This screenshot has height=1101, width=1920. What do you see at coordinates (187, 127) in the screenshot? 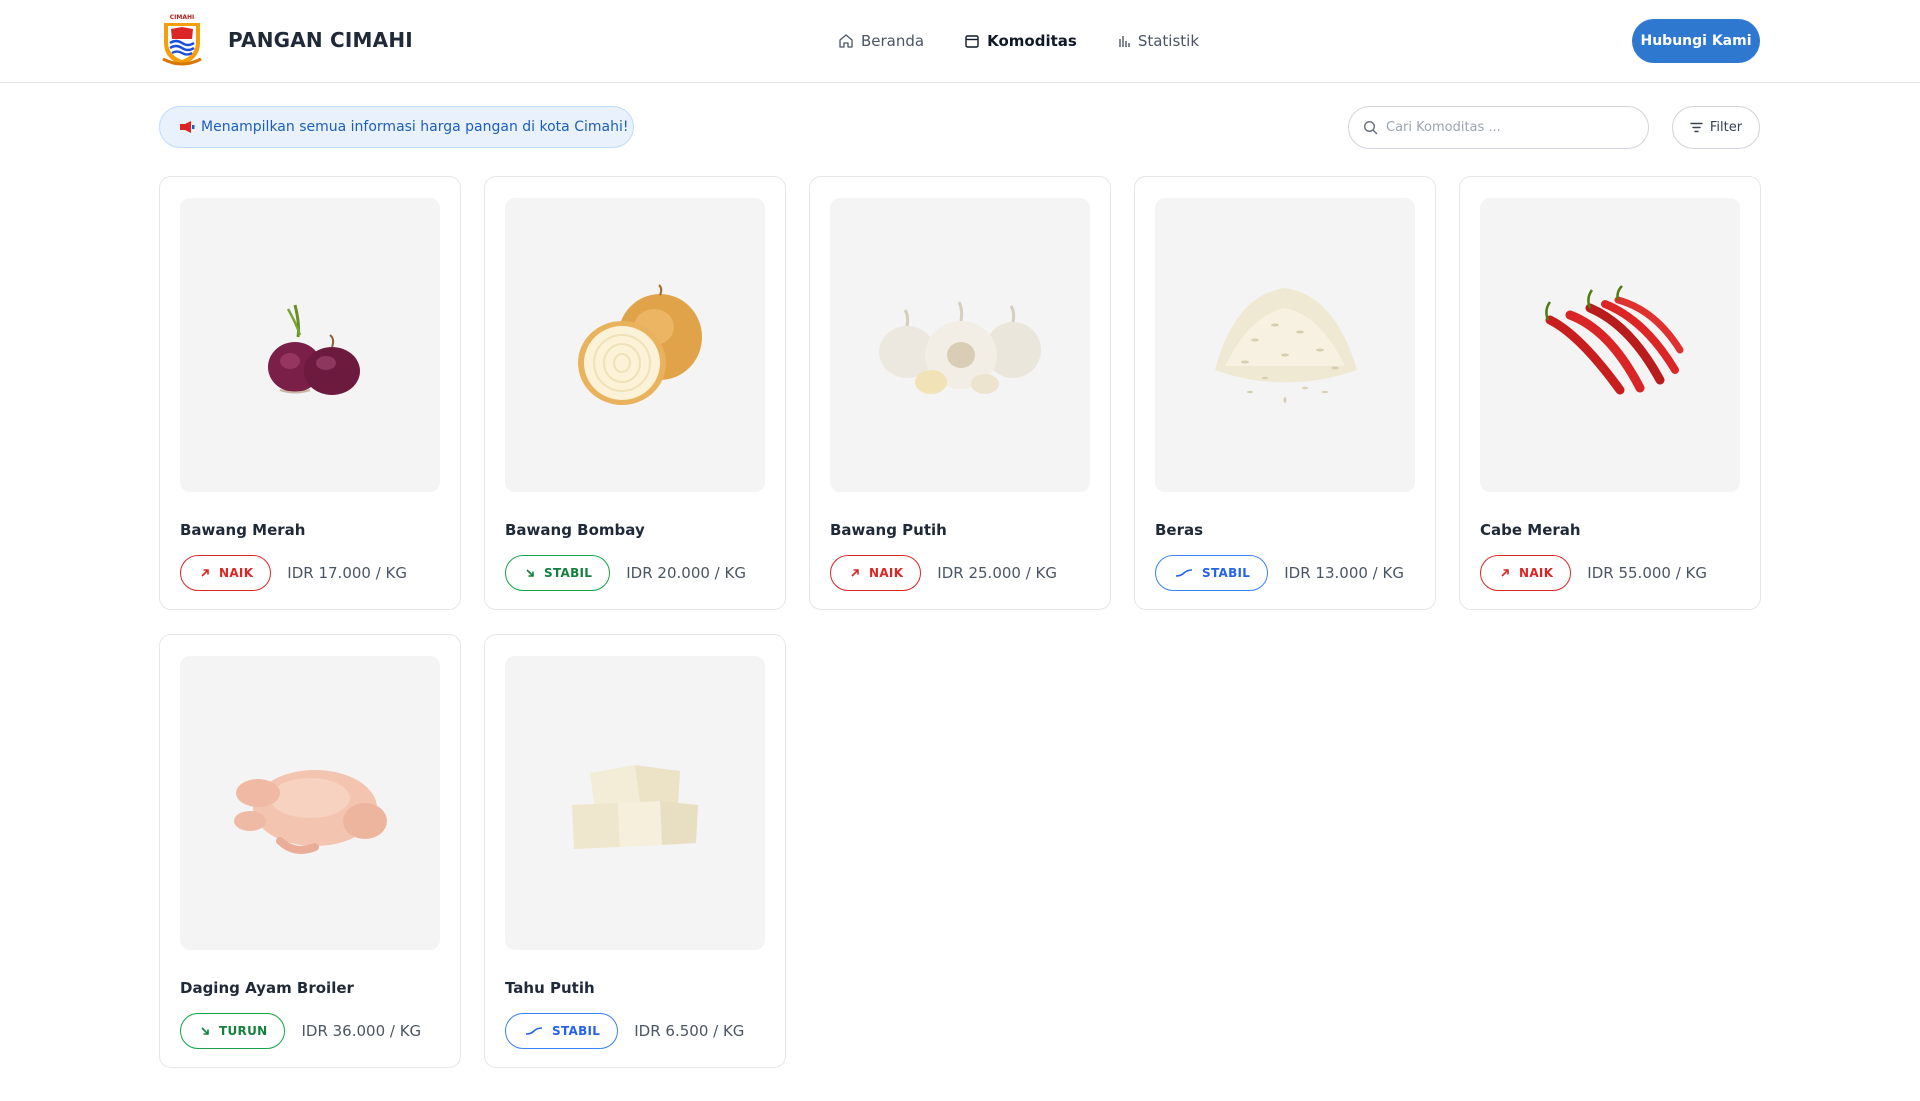
I see `megaphone-icon` at bounding box center [187, 127].